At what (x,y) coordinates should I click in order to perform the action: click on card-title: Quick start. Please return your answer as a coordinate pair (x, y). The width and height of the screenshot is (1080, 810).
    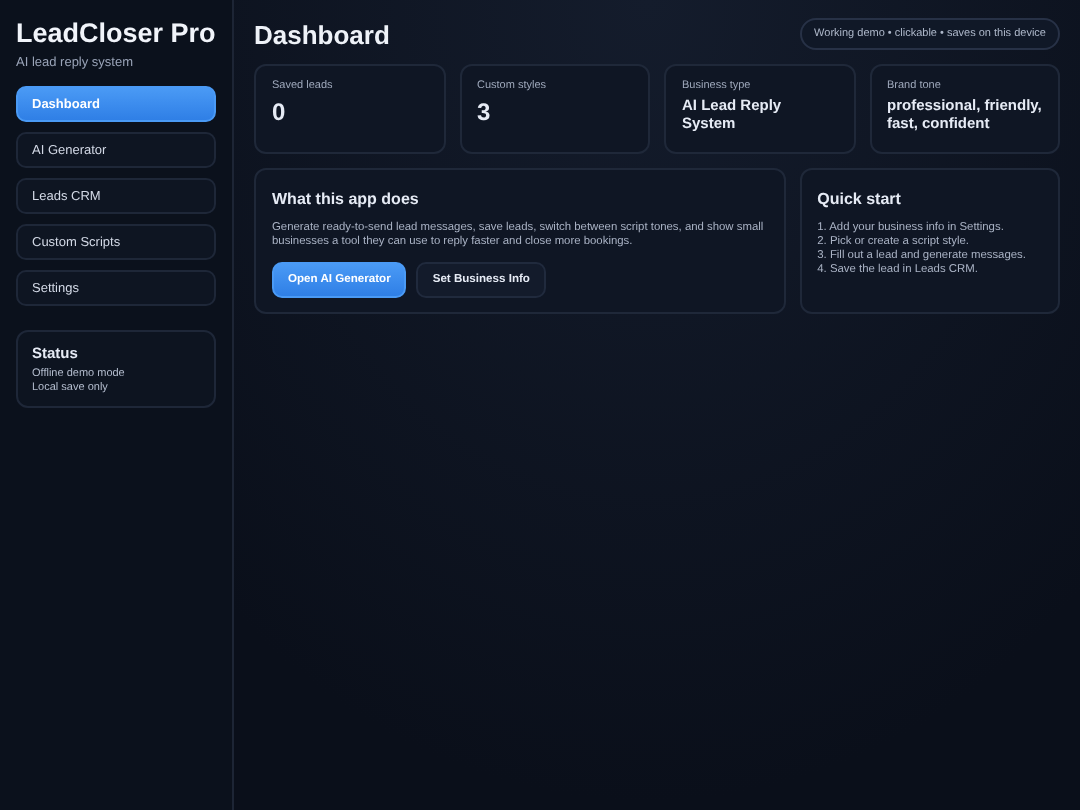
    Looking at the image, I should click on (860, 199).